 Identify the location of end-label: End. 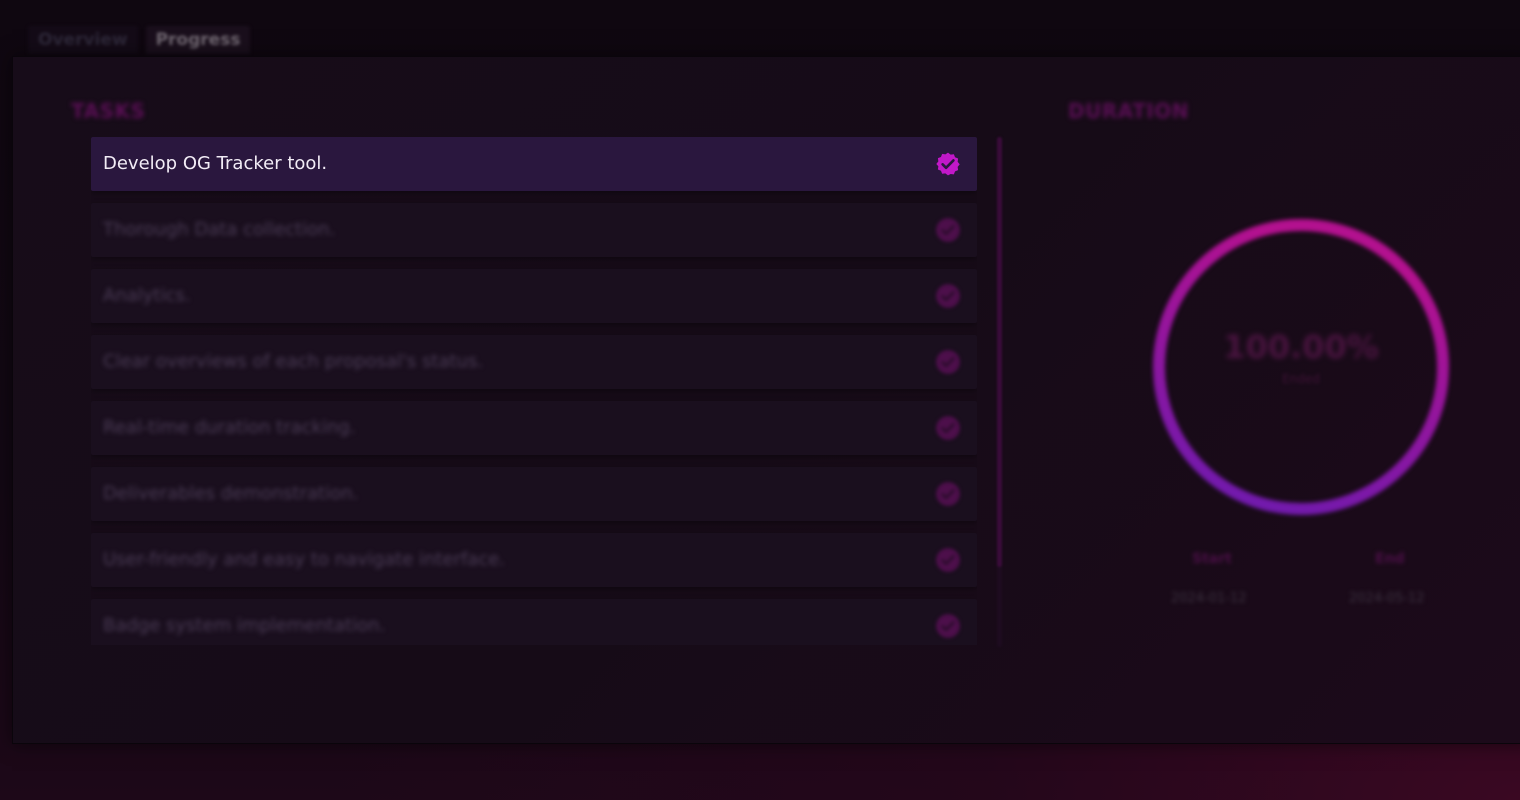
(1390, 559).